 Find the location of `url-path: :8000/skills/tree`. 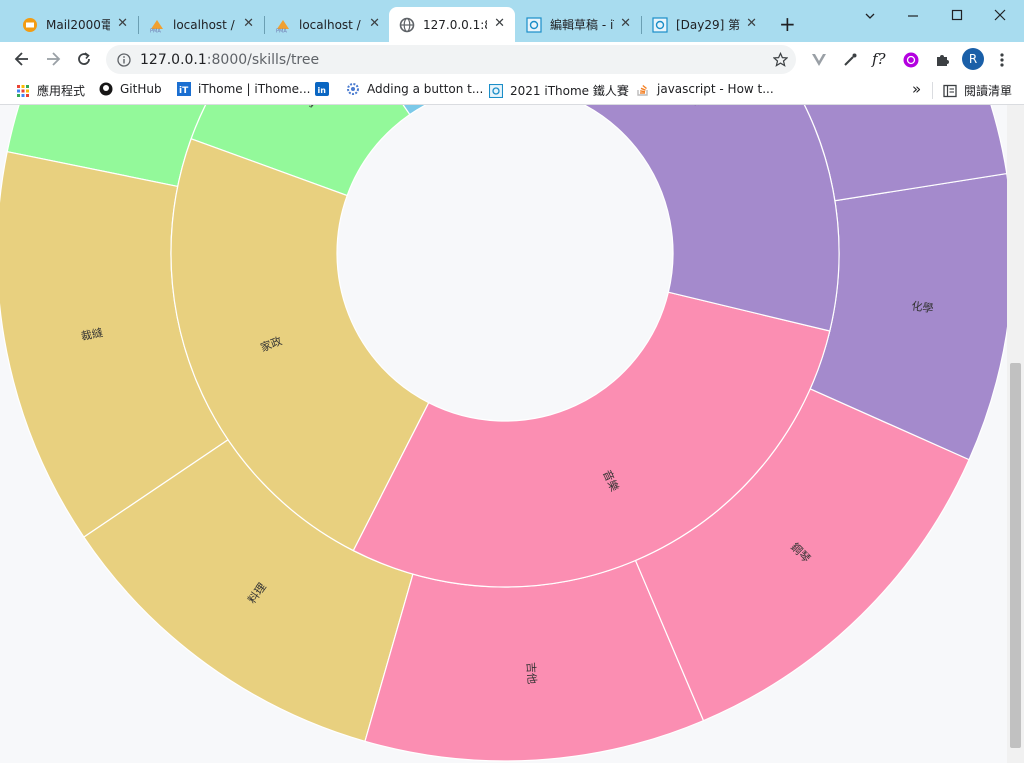

url-path: :8000/skills/tree is located at coordinates (263, 60).